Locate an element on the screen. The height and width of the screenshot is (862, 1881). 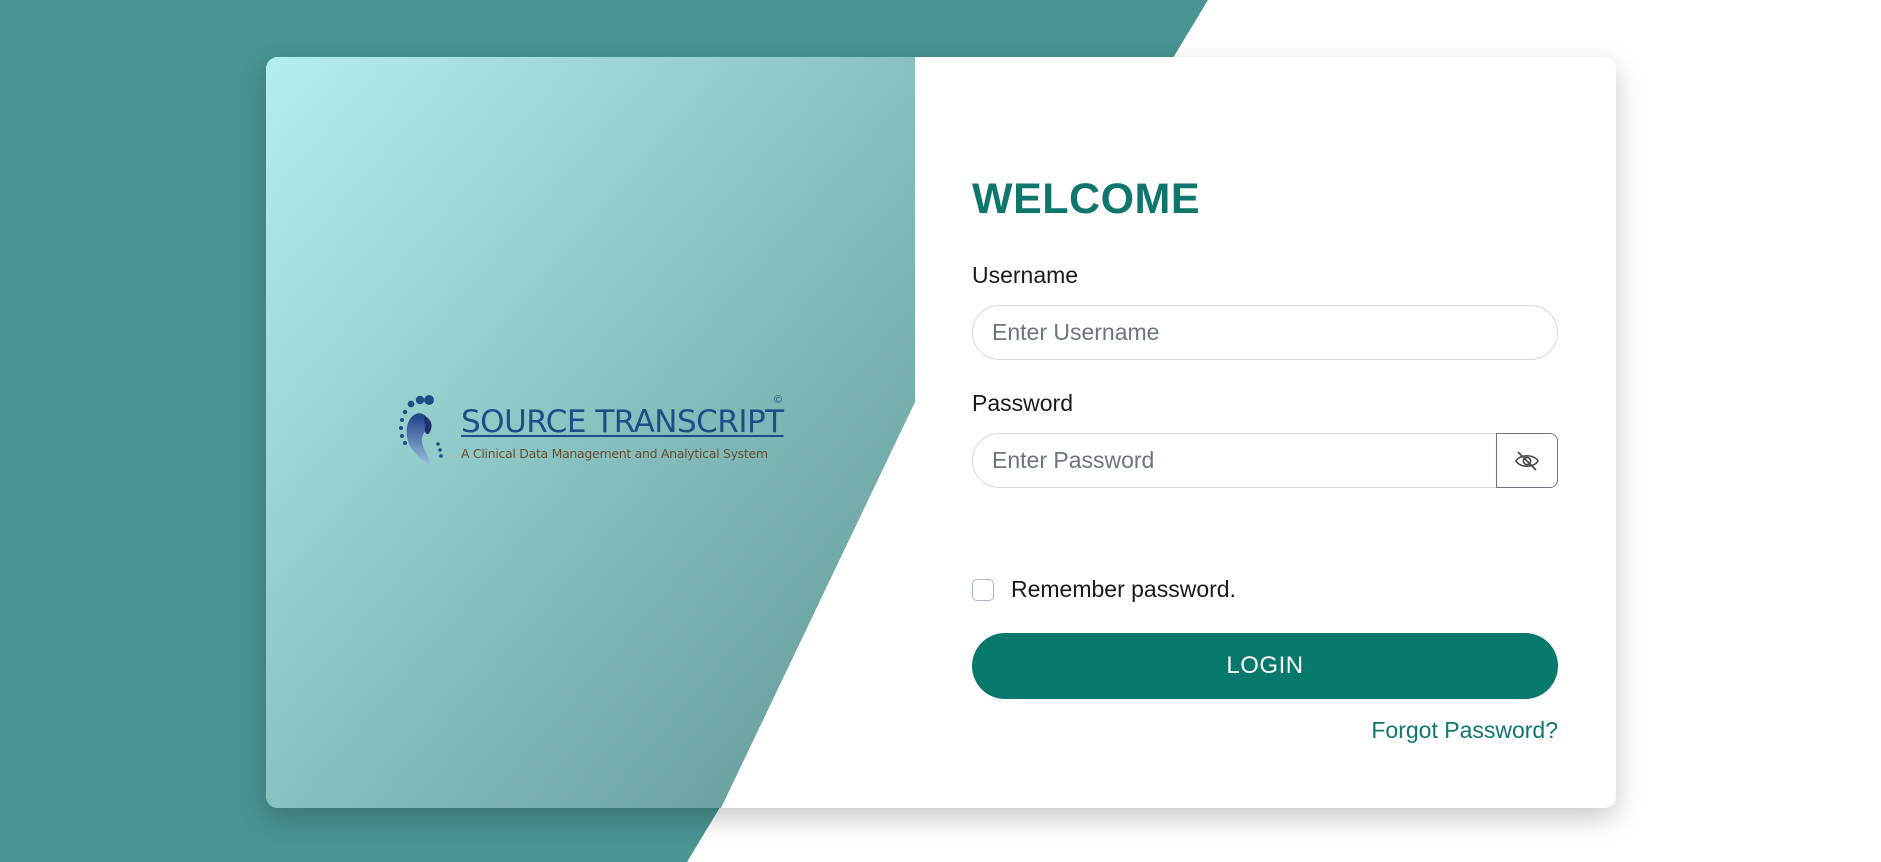
login-button: LOGIN is located at coordinates (1265, 666).